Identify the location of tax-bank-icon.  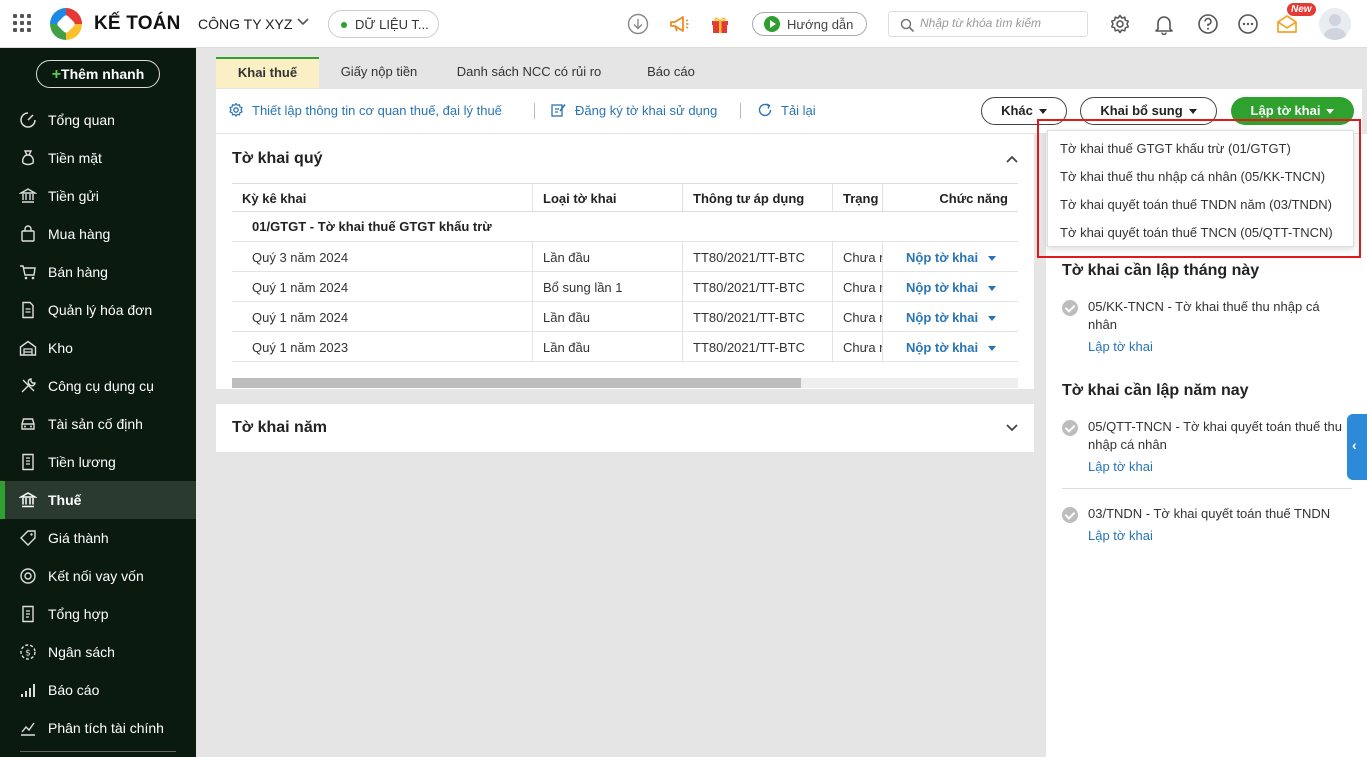
(28, 500).